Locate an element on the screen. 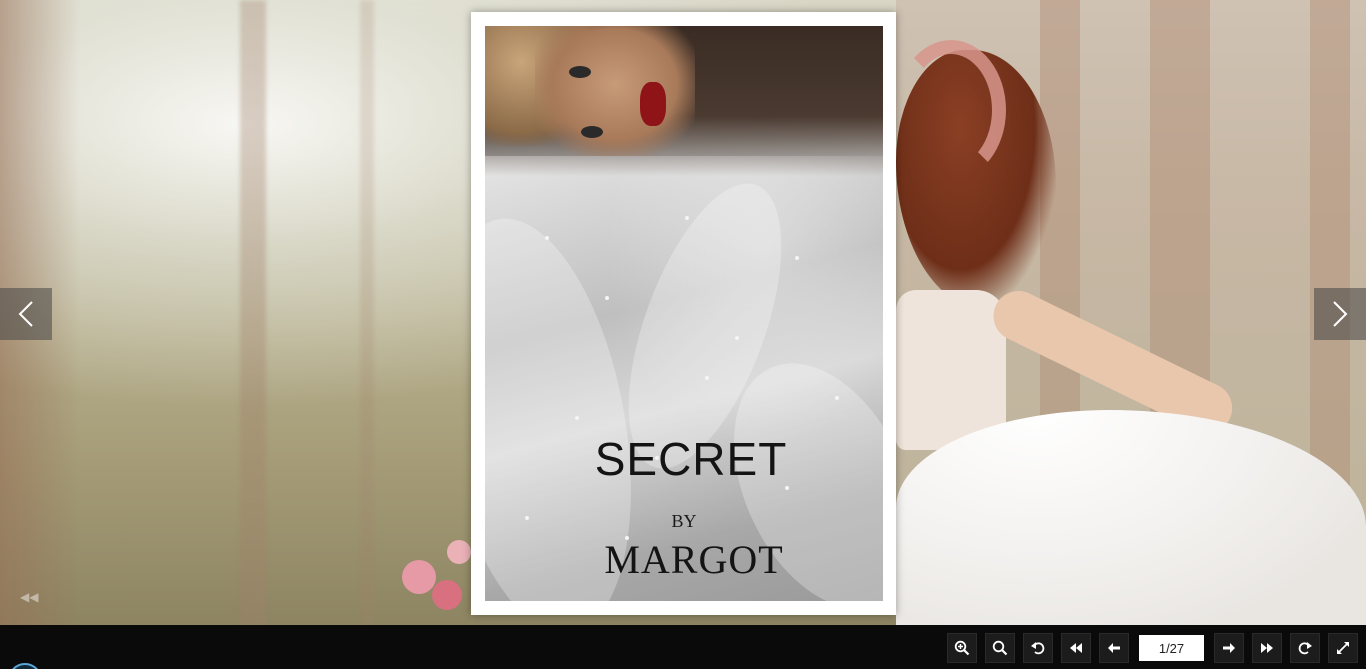 The height and width of the screenshot is (669, 1366). rotate-left-button is located at coordinates (1038, 648).